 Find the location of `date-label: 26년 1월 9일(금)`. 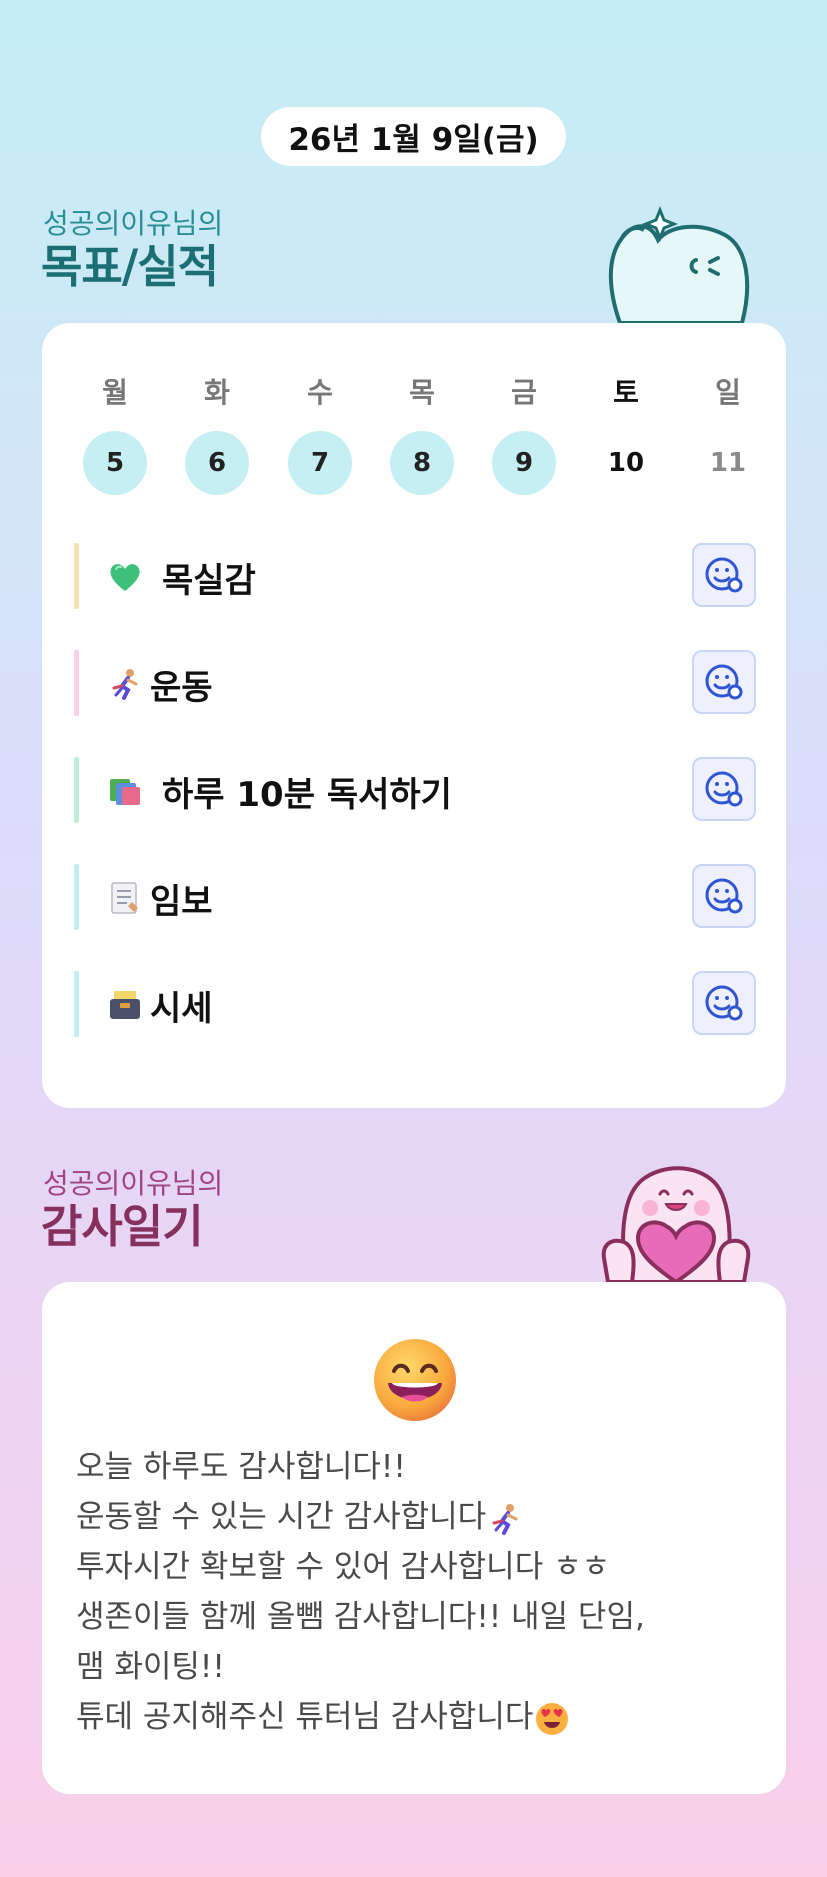

date-label: 26년 1월 9일(금) is located at coordinates (413, 140).